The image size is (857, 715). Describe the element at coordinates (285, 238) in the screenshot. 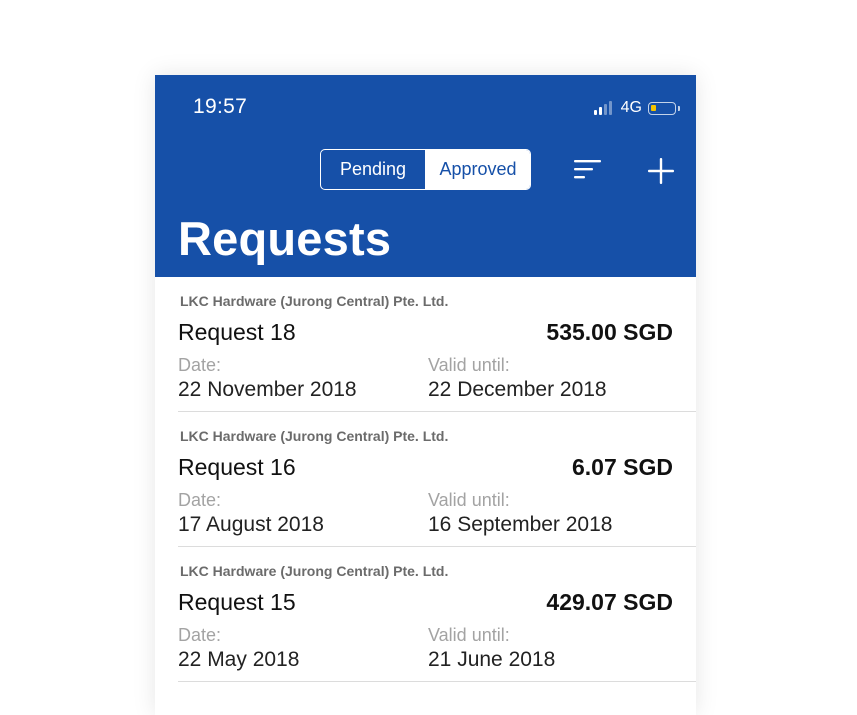

I see `page-title: Requests` at that location.